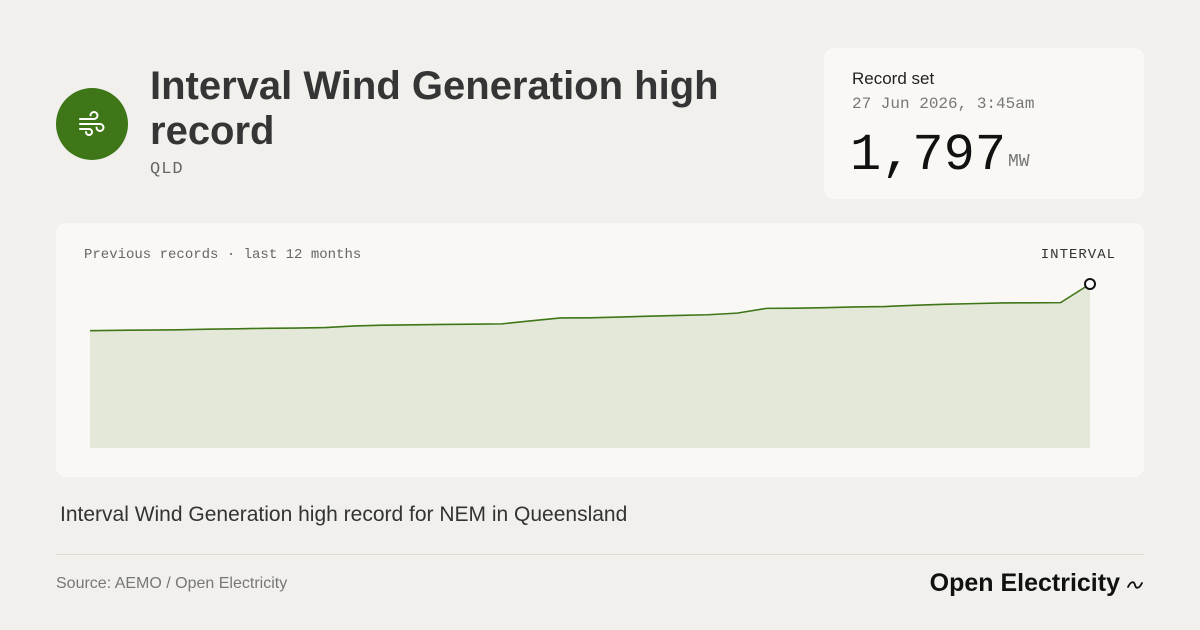 This screenshot has height=630, width=1200. I want to click on brand-logo: Open Electricity, so click(1037, 583).